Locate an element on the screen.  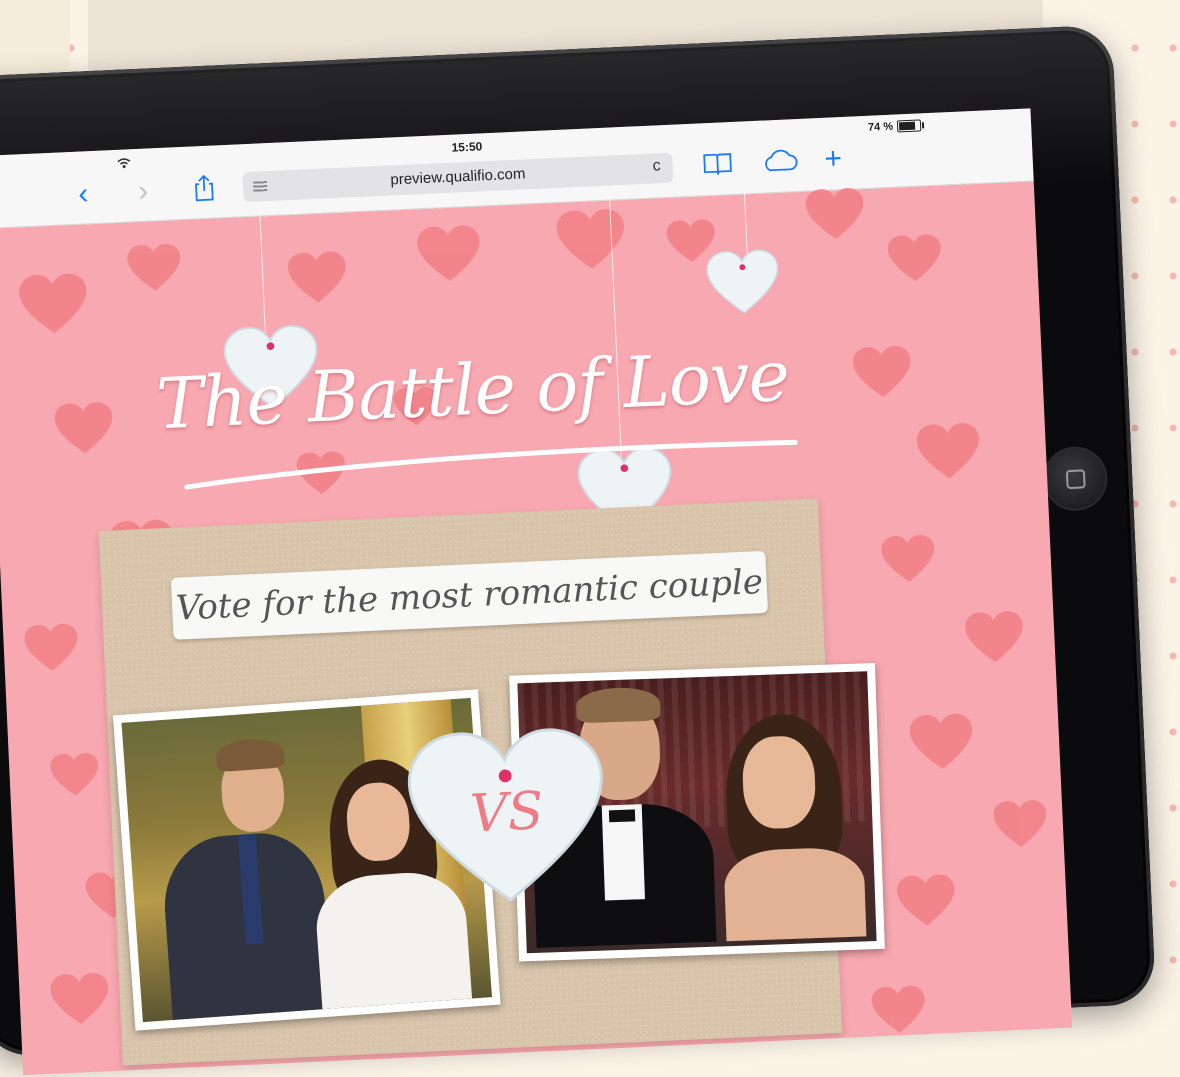
hanging-heart-icon is located at coordinates (742, 281).